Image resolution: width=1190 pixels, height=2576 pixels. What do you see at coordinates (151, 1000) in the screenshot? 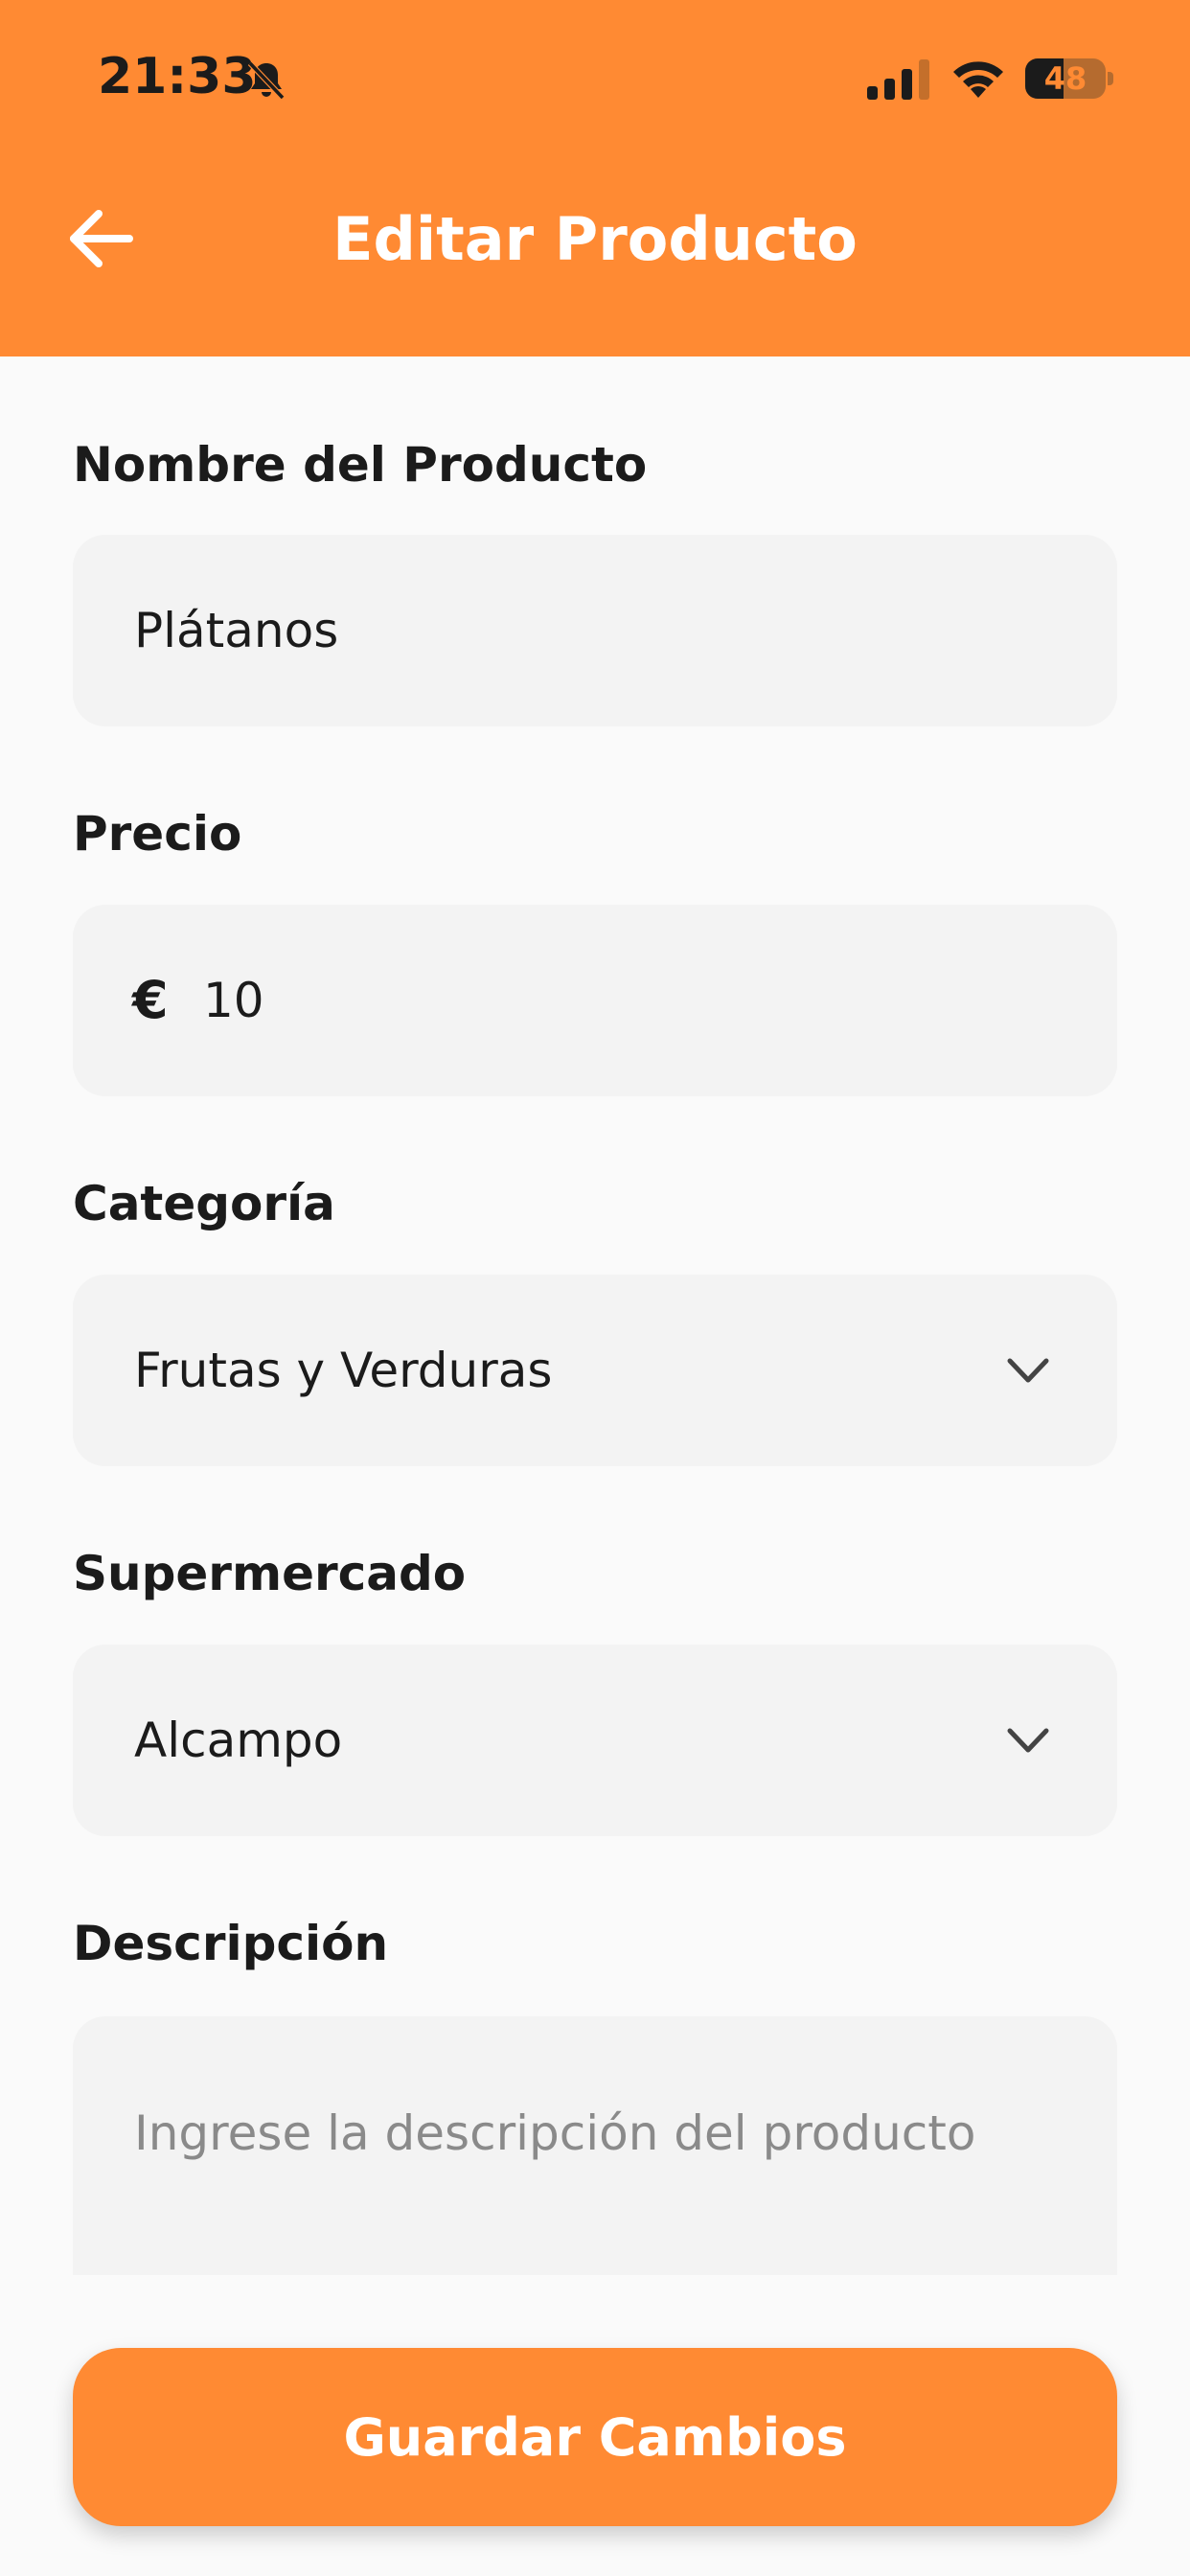
I see `euro-icon: €` at bounding box center [151, 1000].